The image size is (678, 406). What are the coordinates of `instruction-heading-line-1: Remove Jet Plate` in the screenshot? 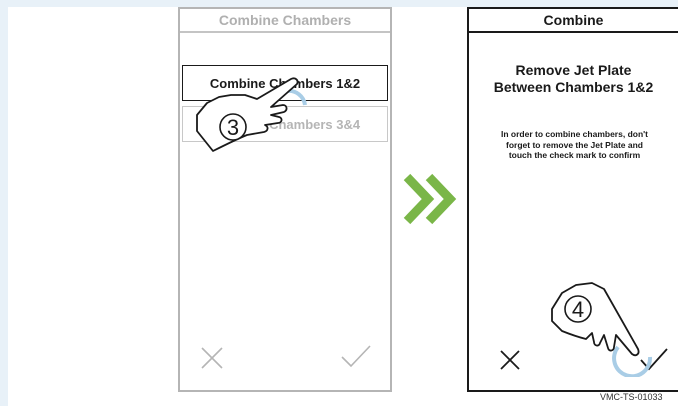 It's located at (573, 70).